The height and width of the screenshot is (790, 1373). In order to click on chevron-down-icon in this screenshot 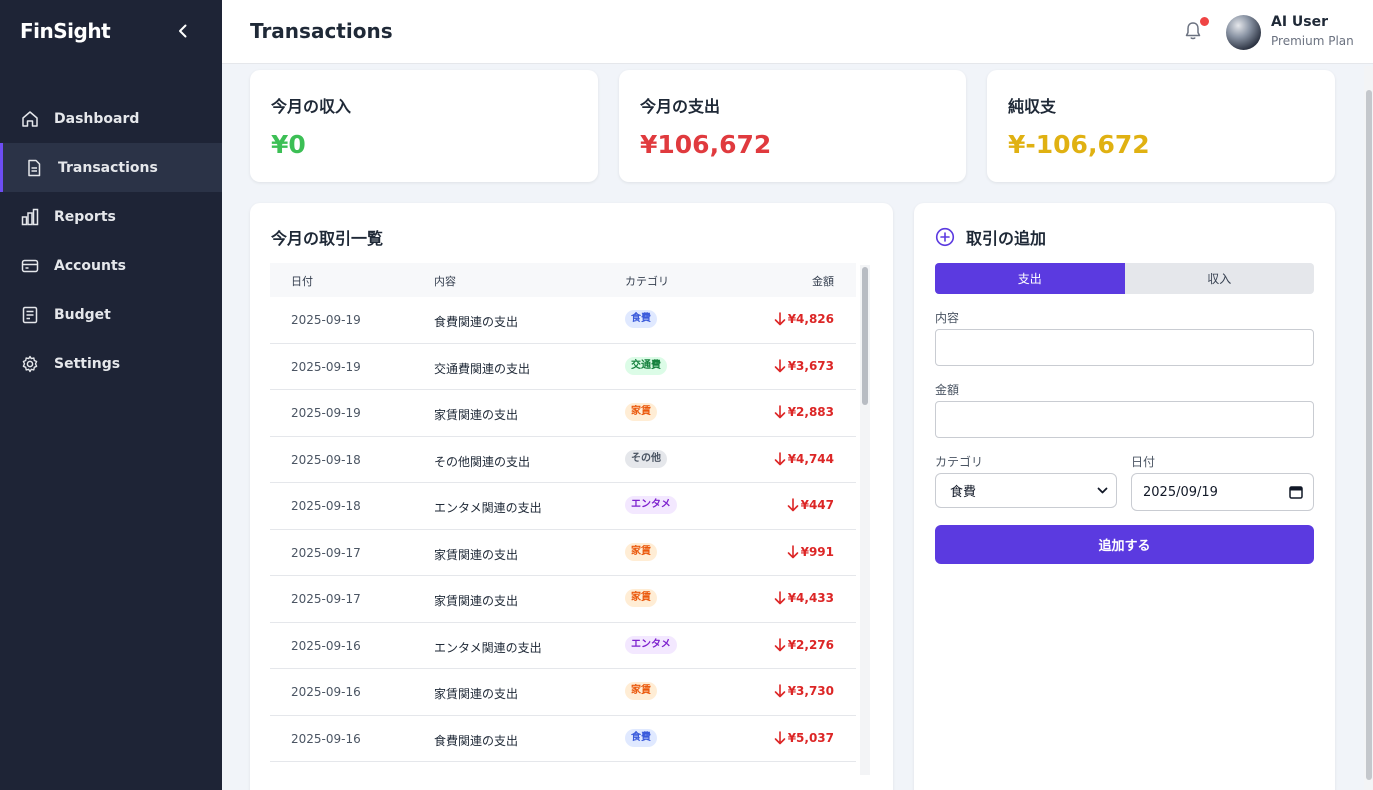, I will do `click(1102, 490)`.